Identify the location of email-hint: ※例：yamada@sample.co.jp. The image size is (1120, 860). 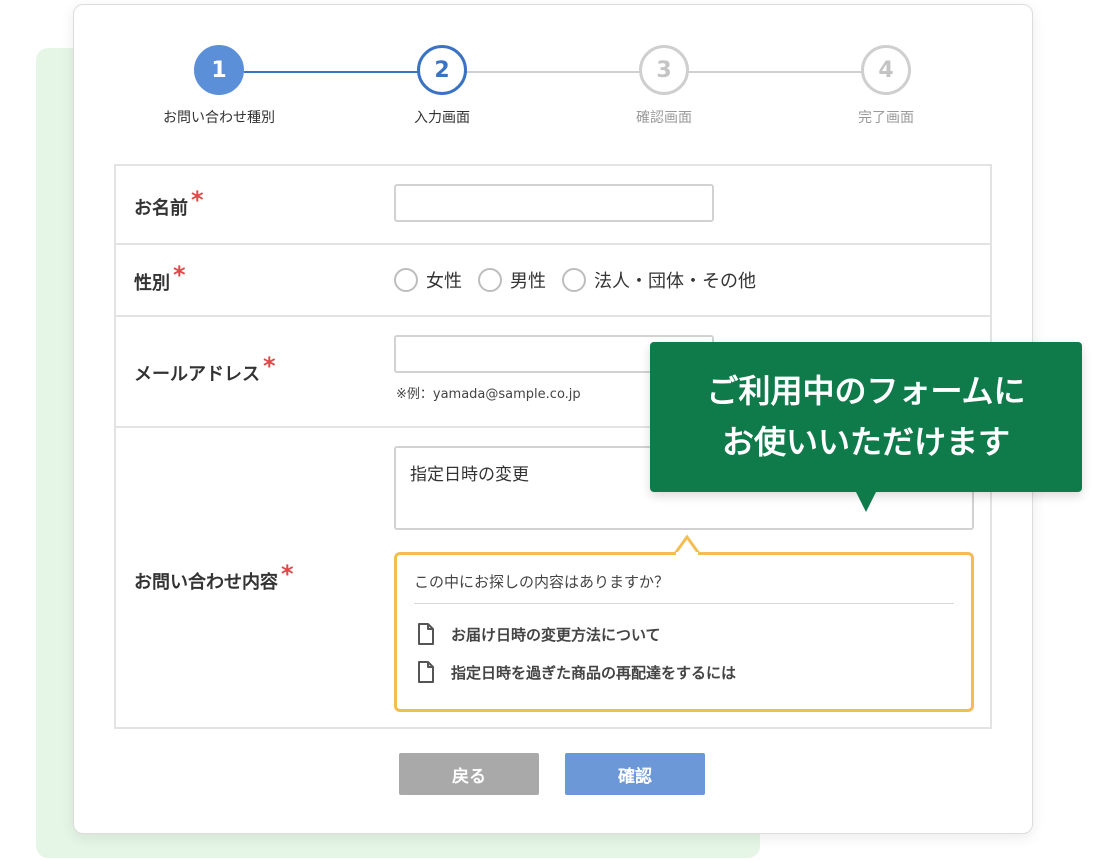
(488, 394).